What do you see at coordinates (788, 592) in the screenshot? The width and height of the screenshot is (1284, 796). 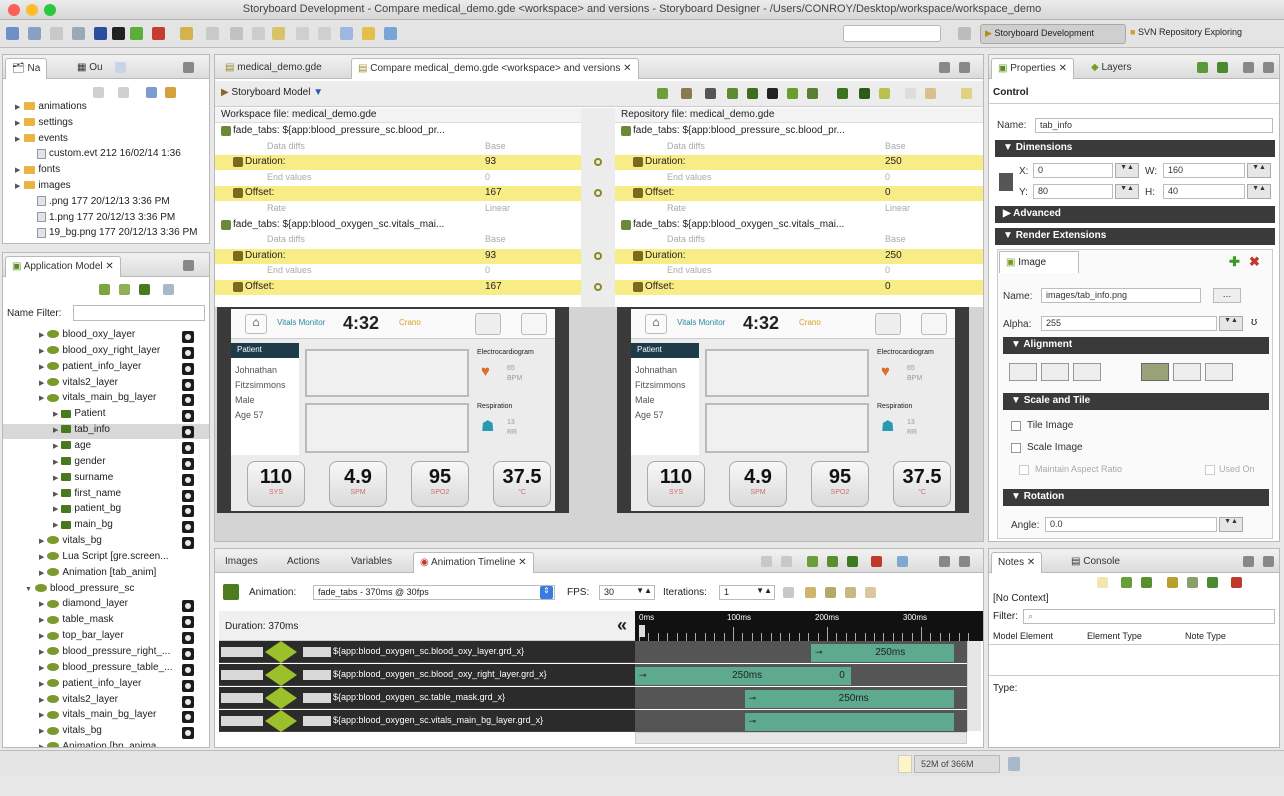 I see `reset-icon` at bounding box center [788, 592].